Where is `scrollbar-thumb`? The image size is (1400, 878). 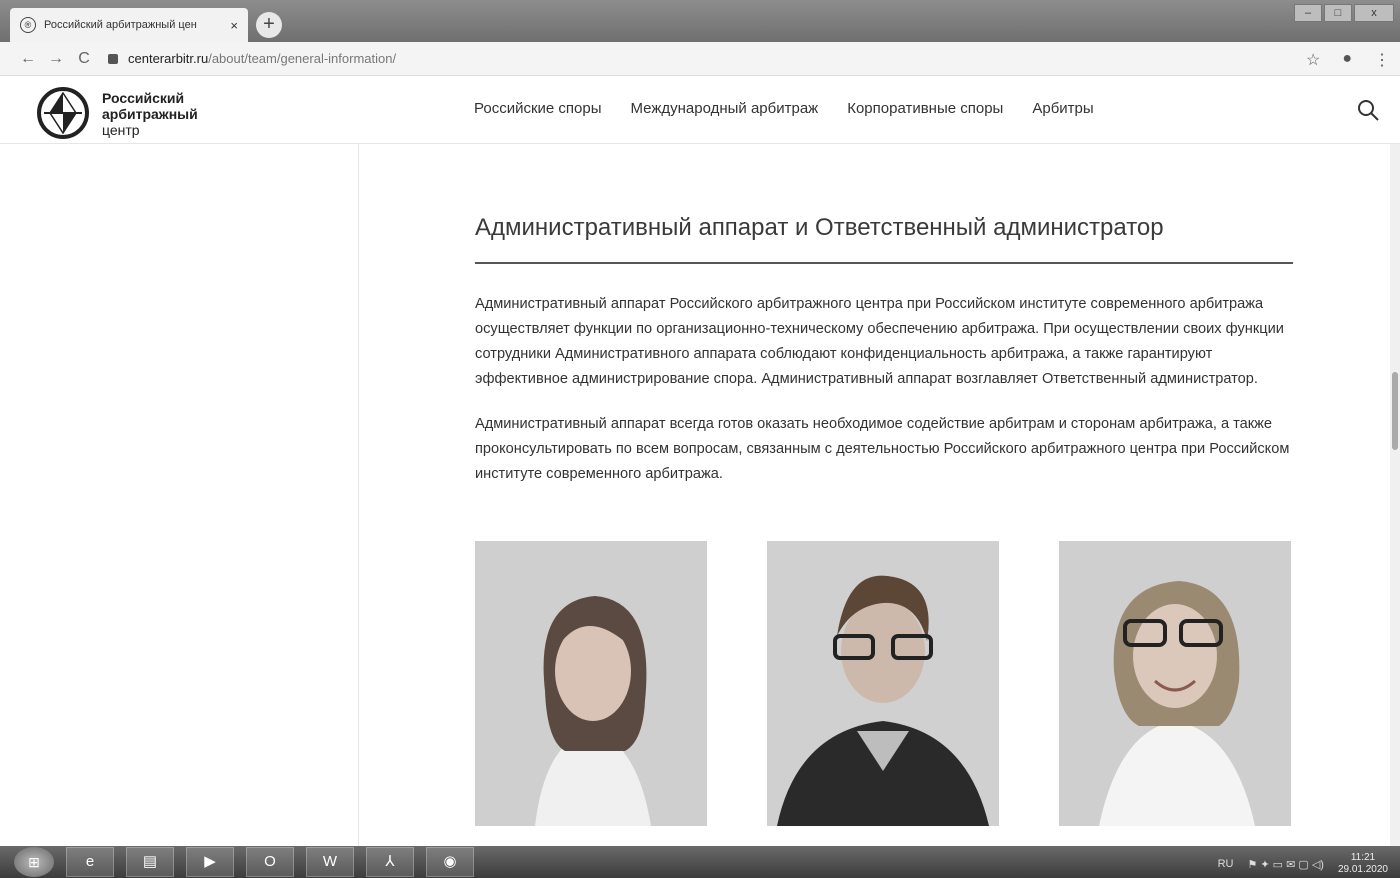 scrollbar-thumb is located at coordinates (1395, 411).